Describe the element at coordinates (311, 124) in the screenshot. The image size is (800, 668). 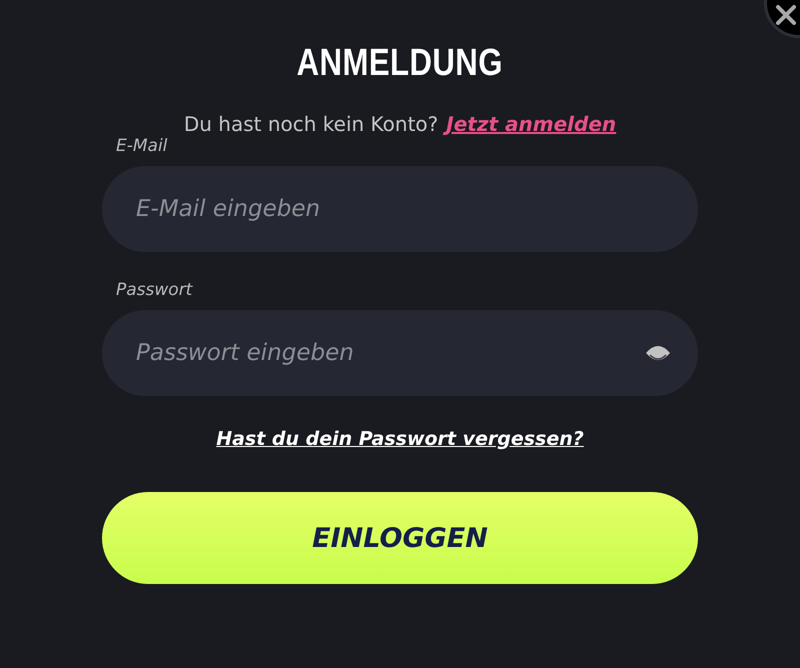
I see `signup-prompt: Du hast noch kein Konto?` at that location.